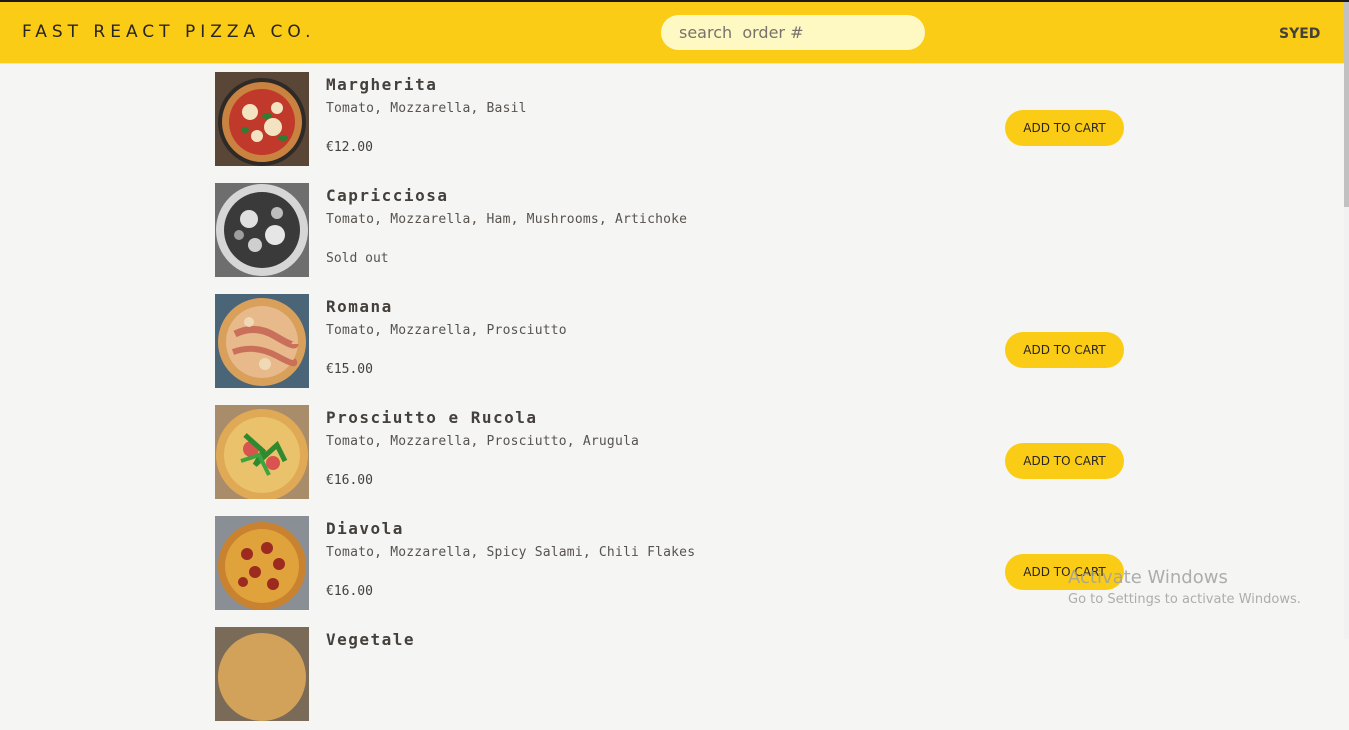 This screenshot has width=1349, height=730. Describe the element at coordinates (483, 441) in the screenshot. I see `pizza-ingredients: Tomato, Mozzarella, Prosciutto, Arugula` at that location.